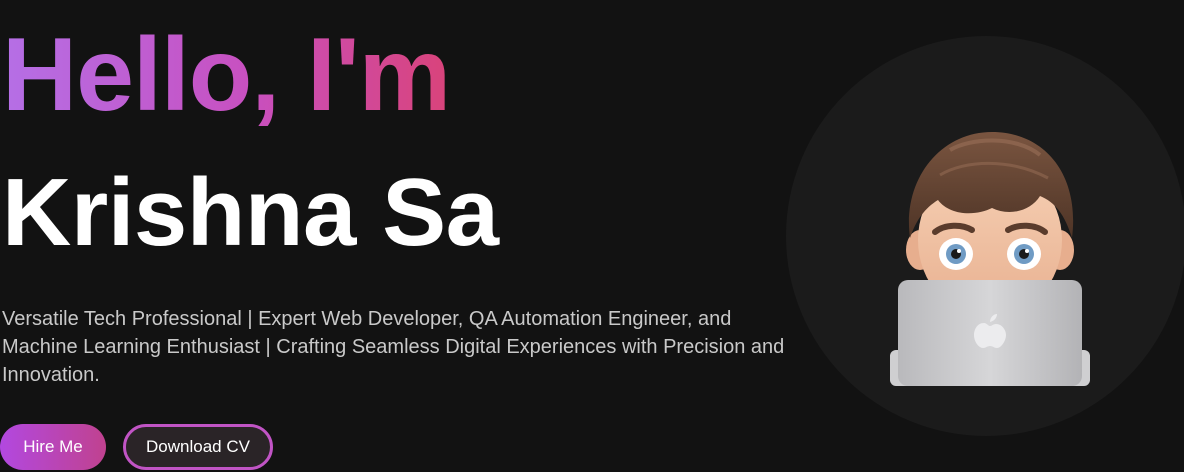 This screenshot has width=1184, height=472. What do you see at coordinates (198, 447) in the screenshot?
I see `download-cv-button: Download CV` at bounding box center [198, 447].